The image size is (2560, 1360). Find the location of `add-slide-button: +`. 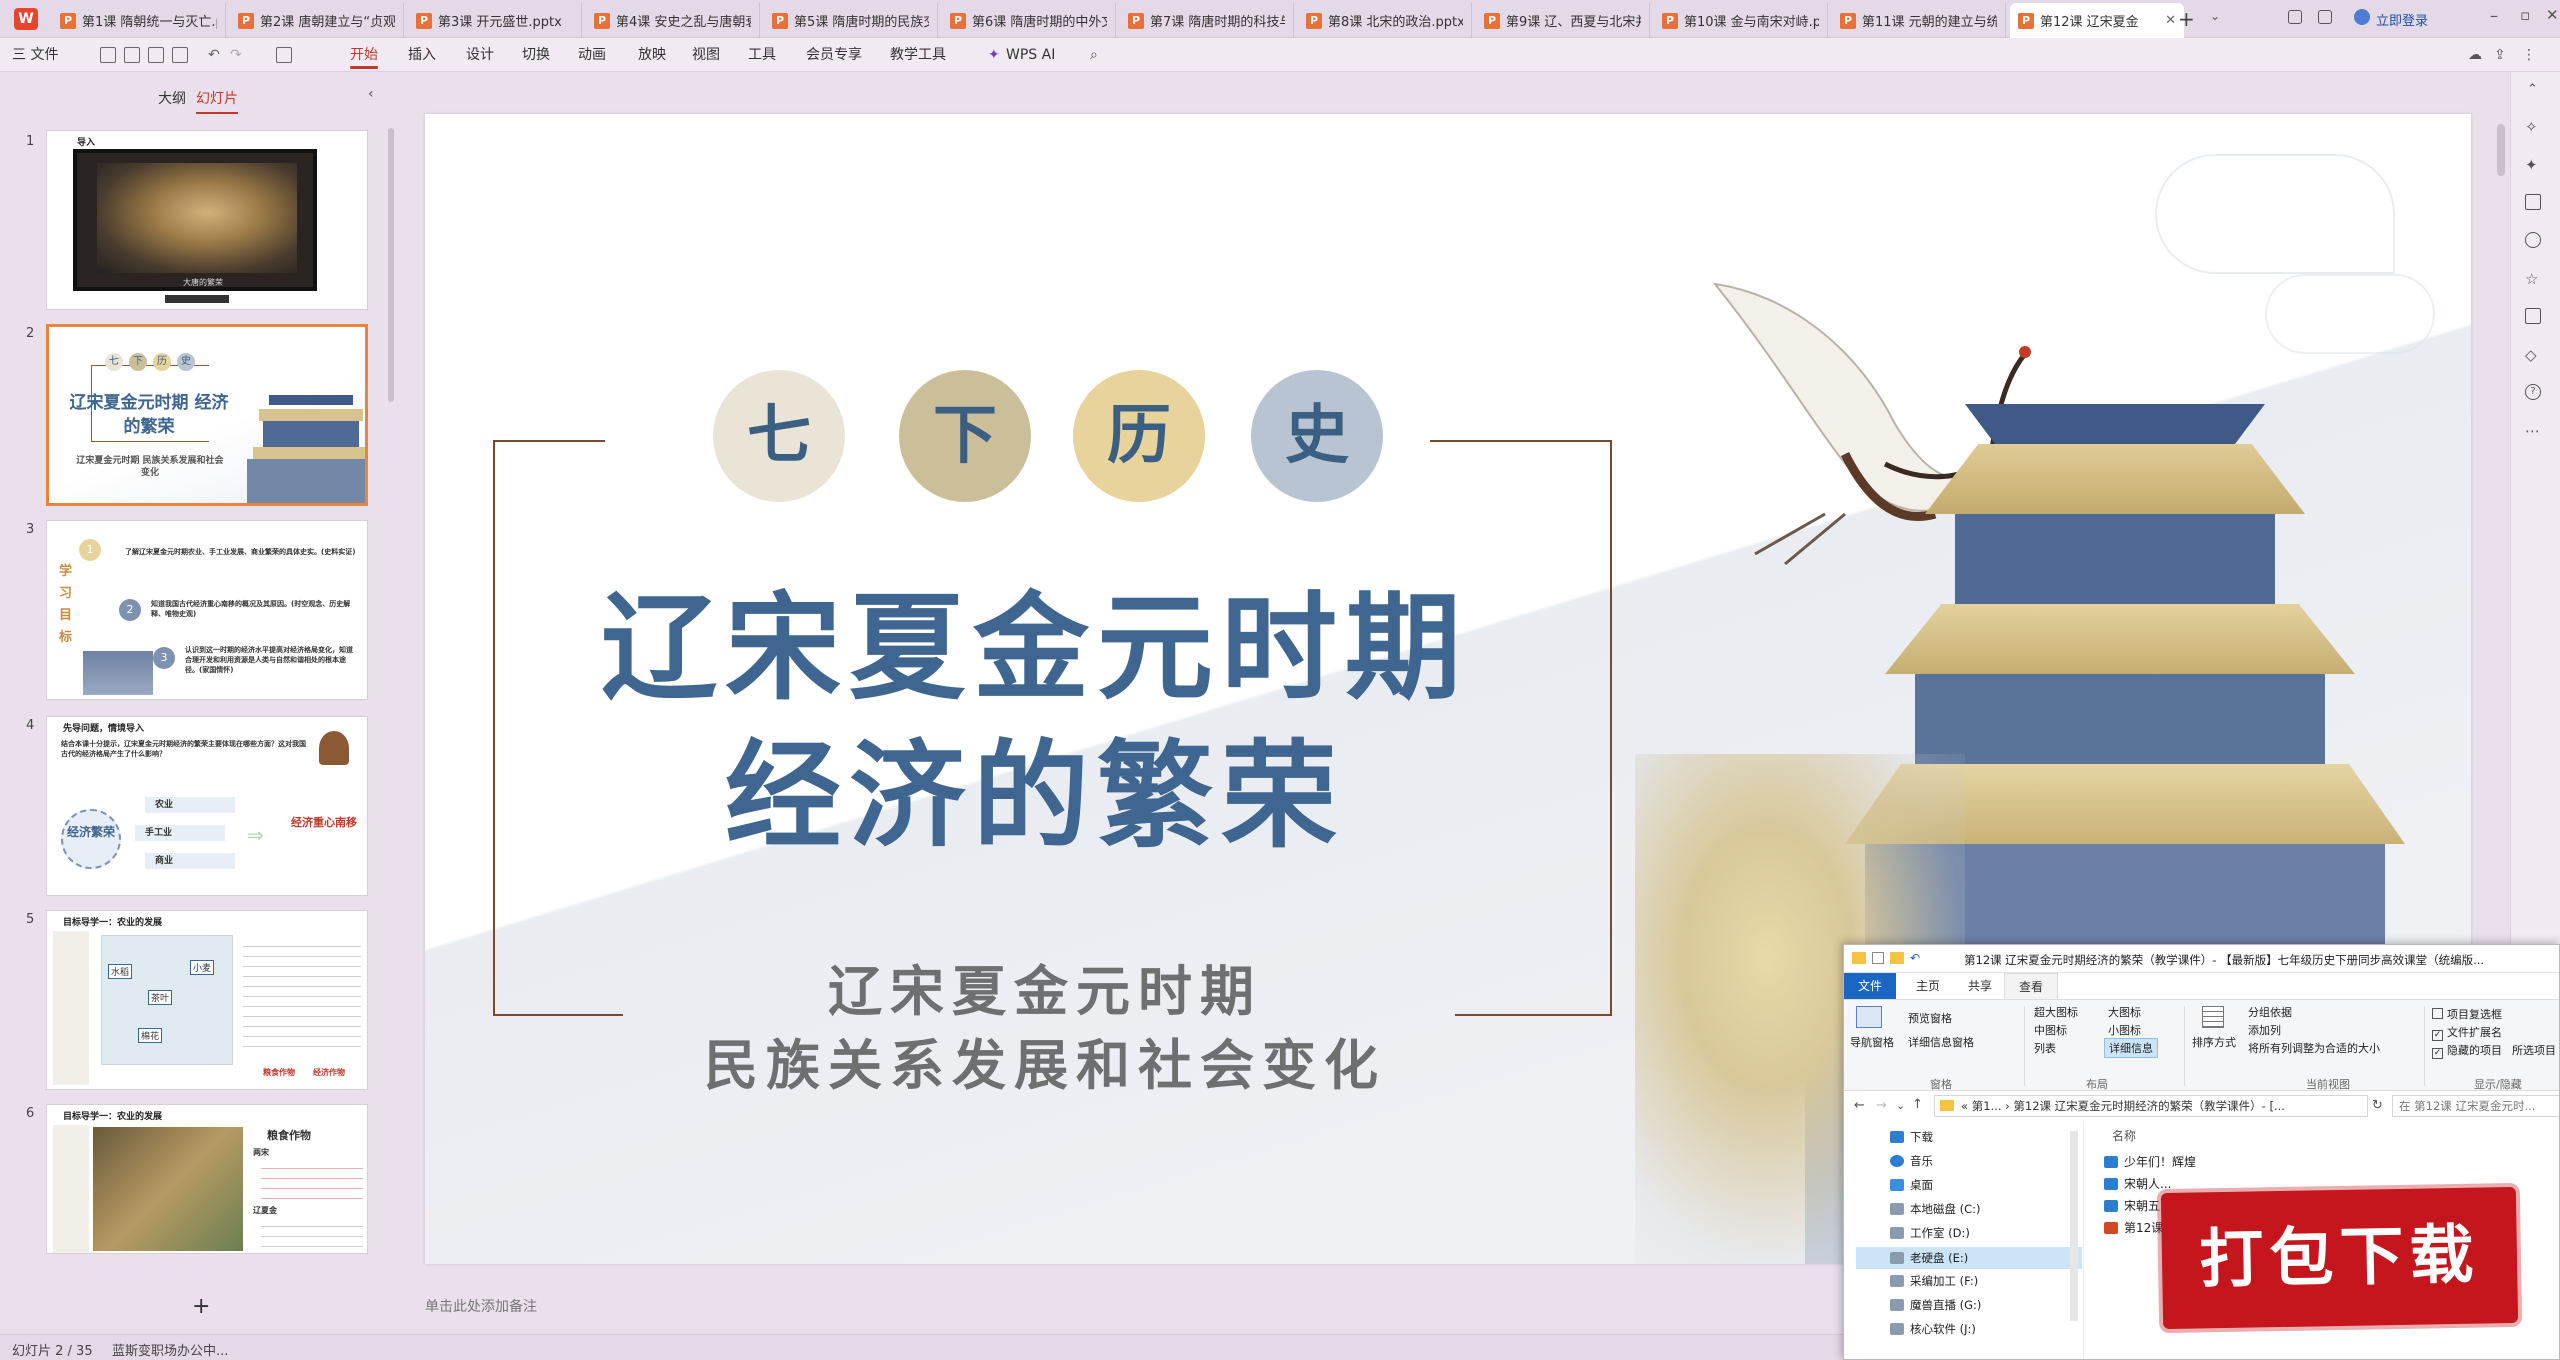

add-slide-button: + is located at coordinates (201, 1306).